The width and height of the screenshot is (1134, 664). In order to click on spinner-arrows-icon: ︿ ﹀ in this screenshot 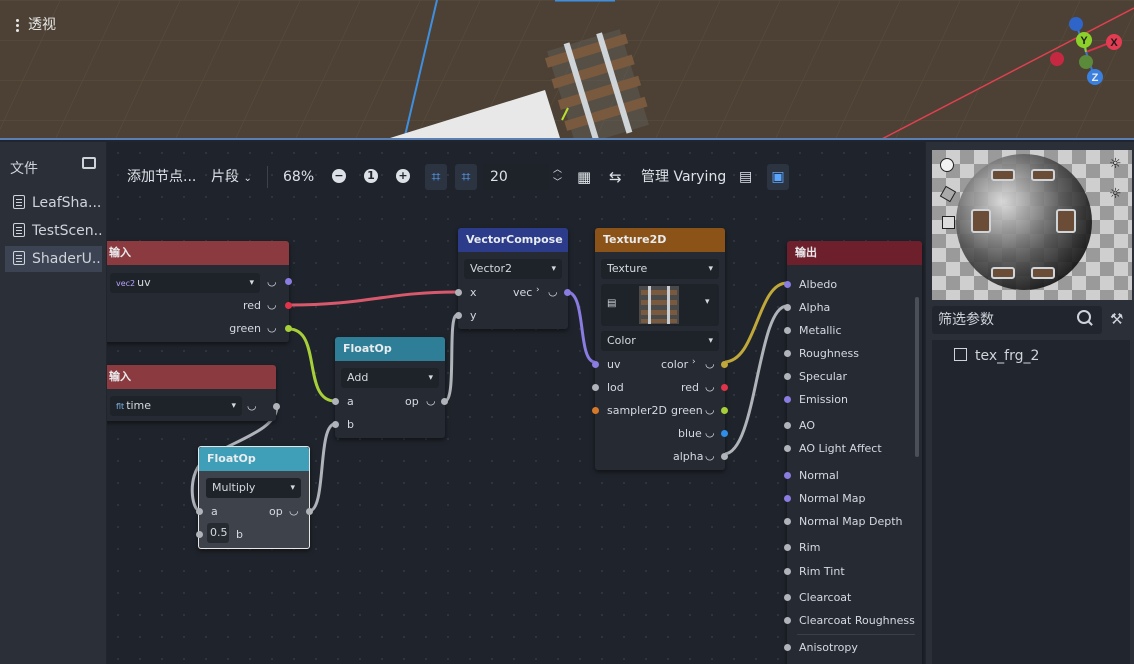, I will do `click(557, 183)`.